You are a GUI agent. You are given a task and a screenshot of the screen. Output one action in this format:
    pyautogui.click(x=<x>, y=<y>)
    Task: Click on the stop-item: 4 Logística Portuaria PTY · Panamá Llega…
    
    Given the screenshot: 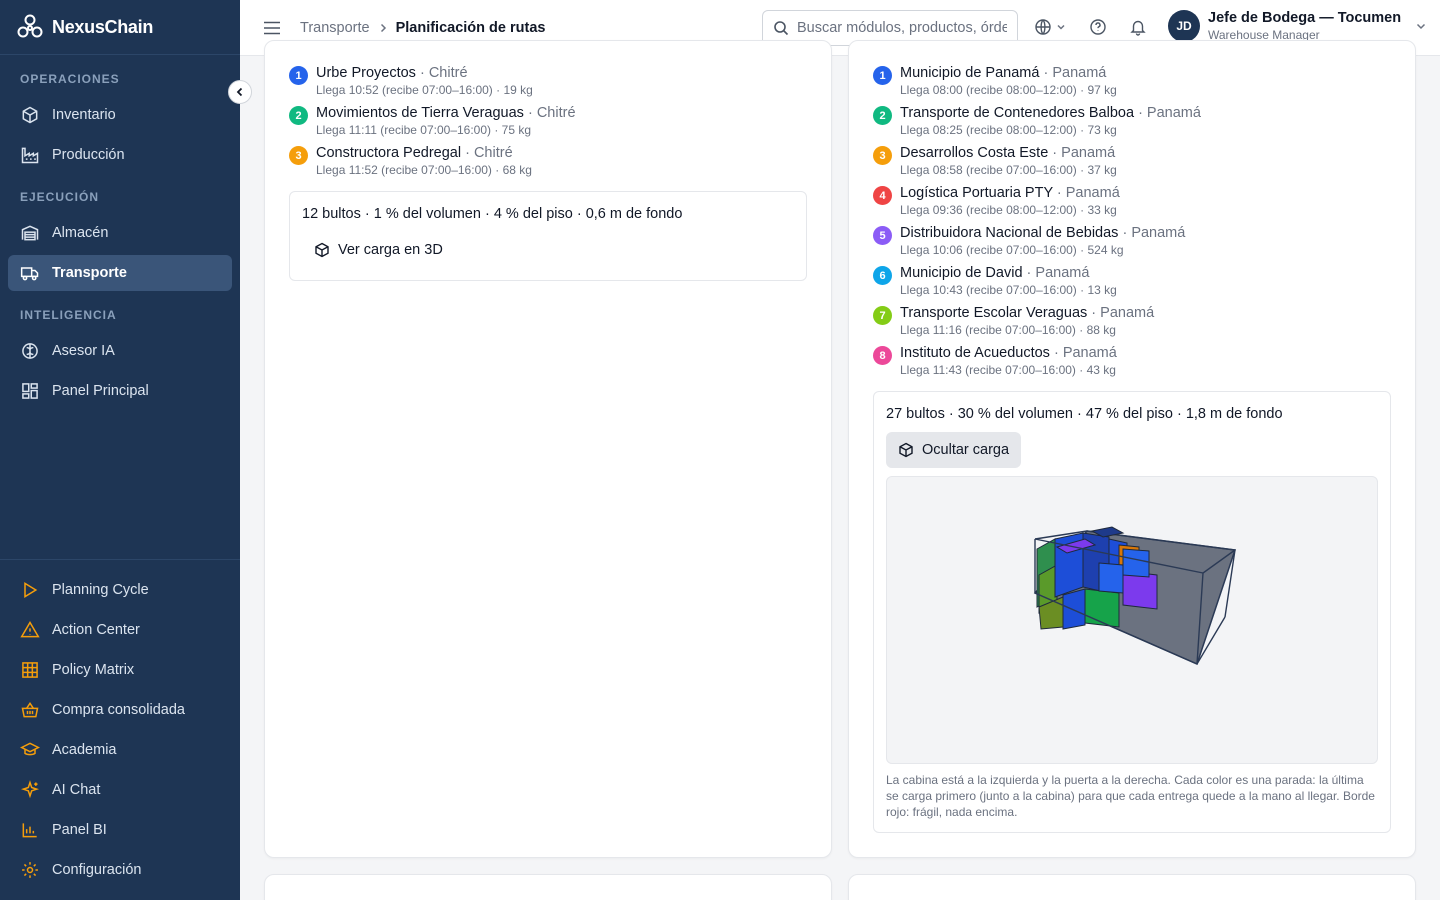 What is the action you would take?
    pyautogui.click(x=996, y=201)
    